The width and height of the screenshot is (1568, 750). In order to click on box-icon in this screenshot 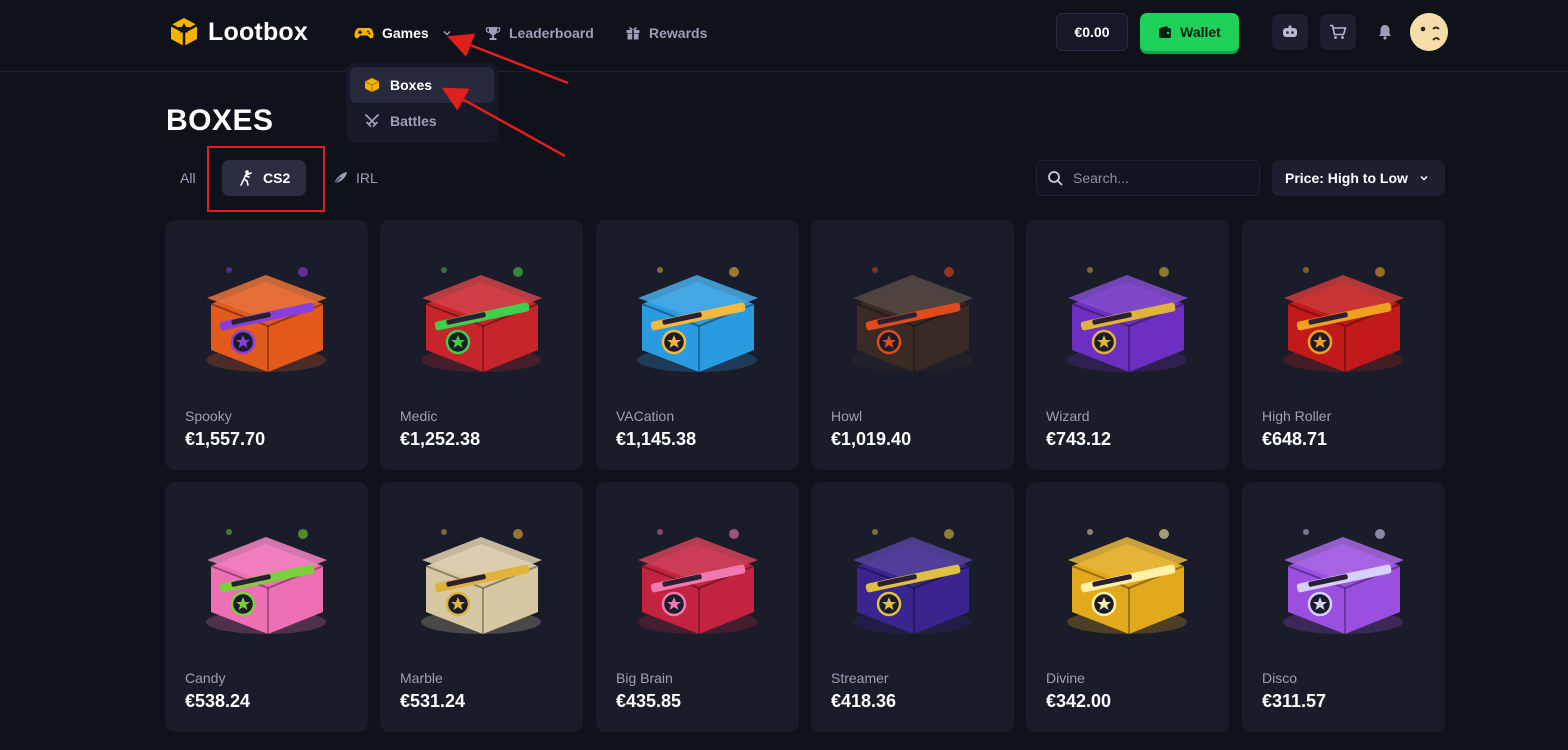, I will do `click(372, 85)`.